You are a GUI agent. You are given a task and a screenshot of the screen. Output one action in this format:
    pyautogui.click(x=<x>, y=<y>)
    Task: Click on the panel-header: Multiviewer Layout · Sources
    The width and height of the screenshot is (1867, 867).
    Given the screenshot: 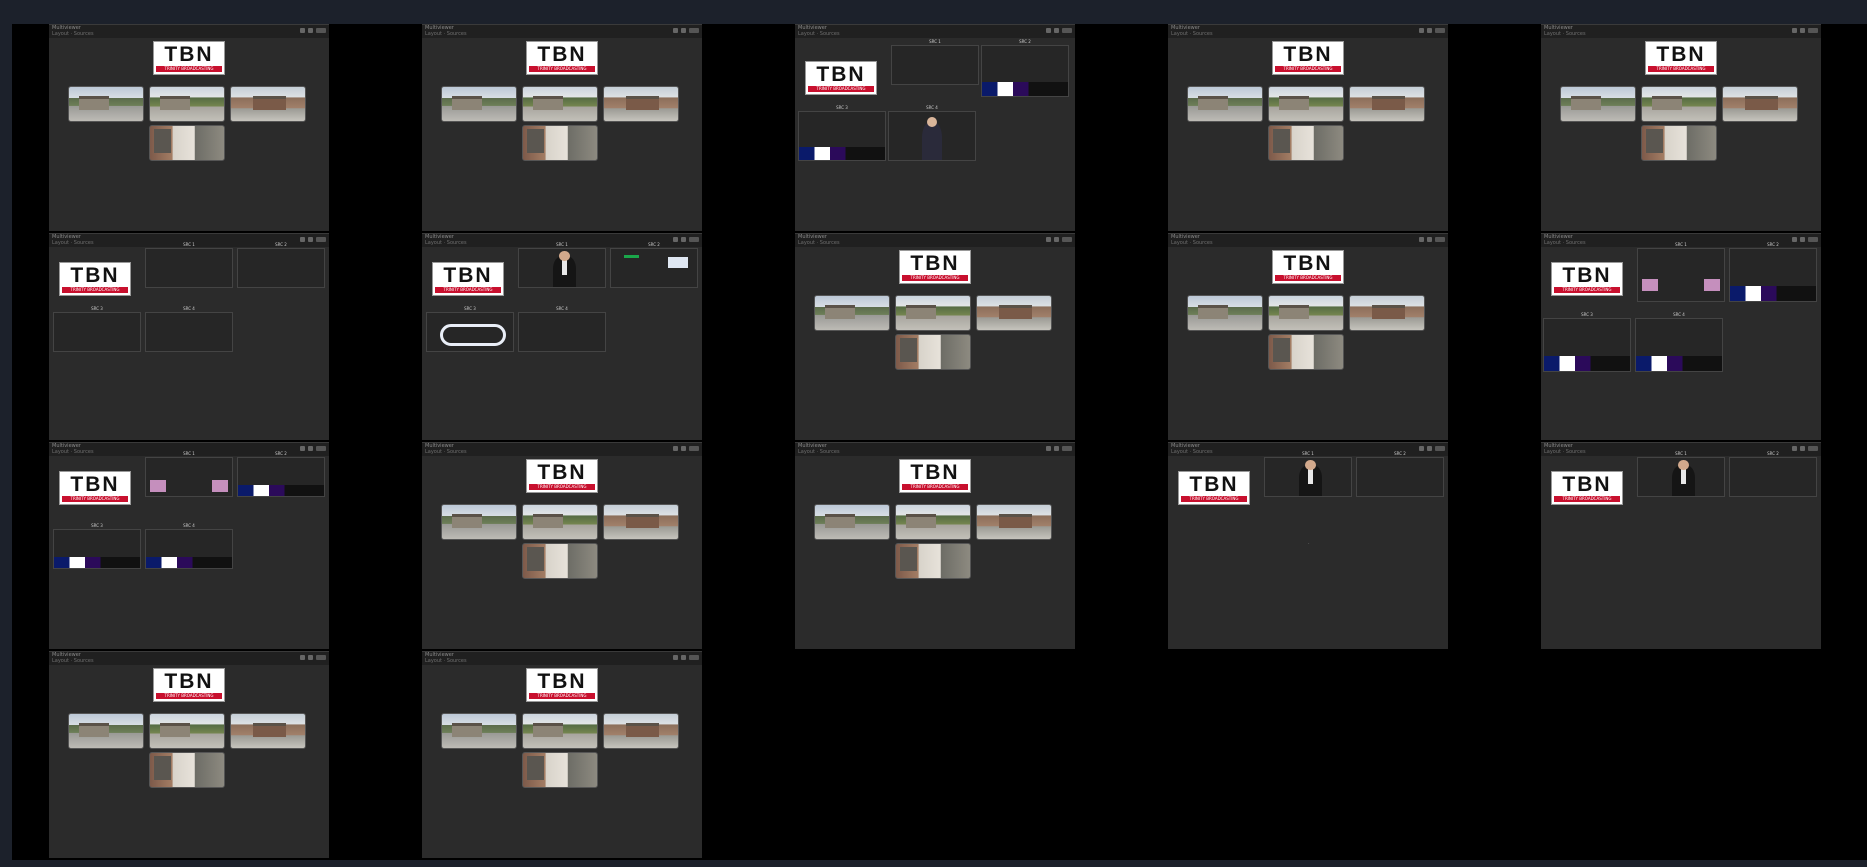 What is the action you would take?
    pyautogui.click(x=1681, y=31)
    